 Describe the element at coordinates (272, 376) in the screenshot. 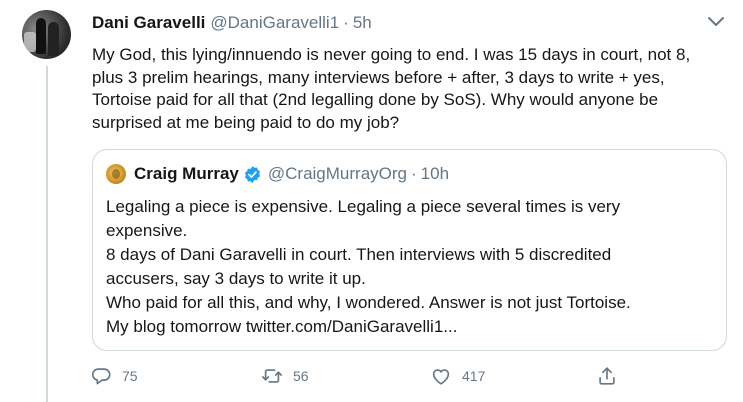

I see `retweet-icon` at that location.